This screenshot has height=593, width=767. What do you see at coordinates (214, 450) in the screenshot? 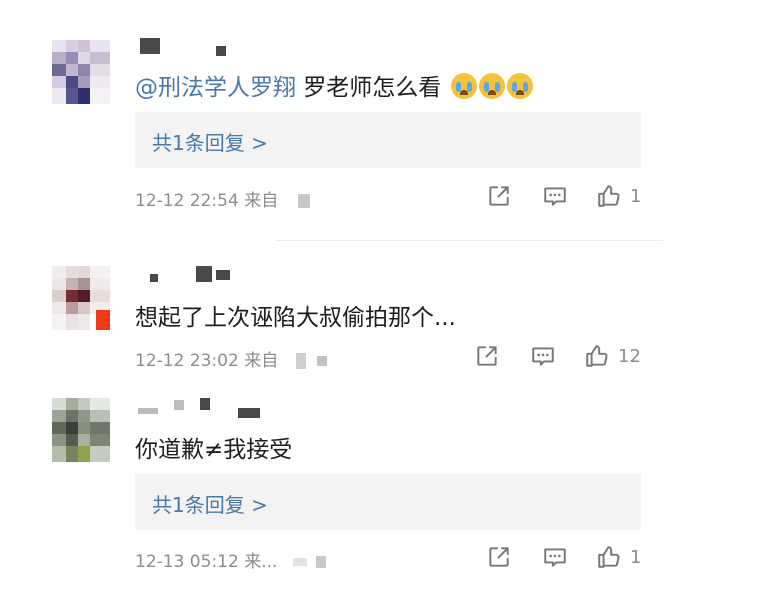
I see `comment-text: 你道歉≠我接受` at bounding box center [214, 450].